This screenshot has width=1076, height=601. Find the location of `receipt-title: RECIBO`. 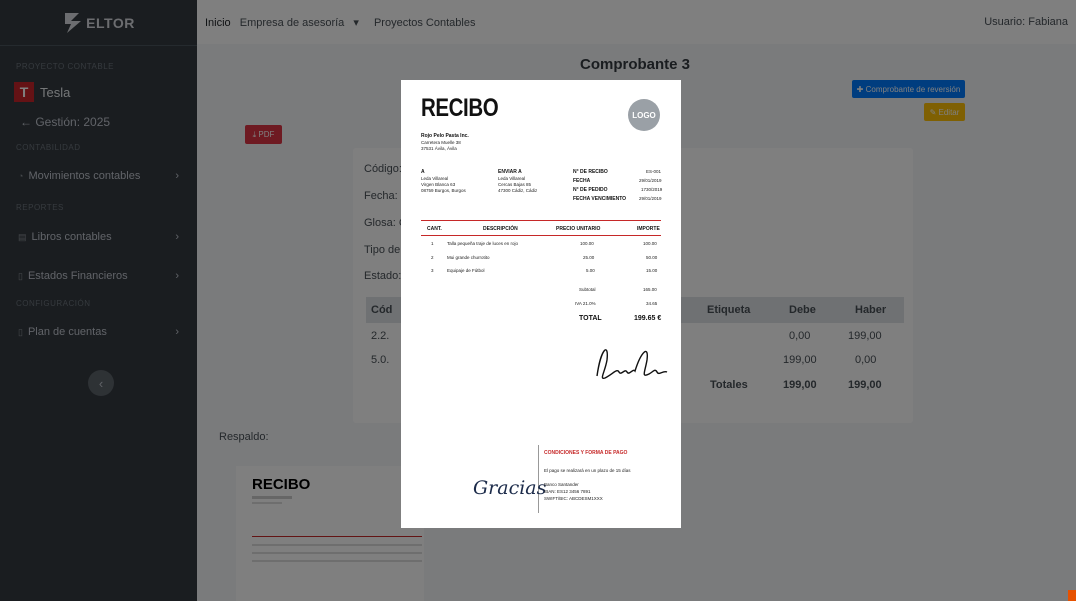

receipt-title: RECIBO is located at coordinates (460, 108).